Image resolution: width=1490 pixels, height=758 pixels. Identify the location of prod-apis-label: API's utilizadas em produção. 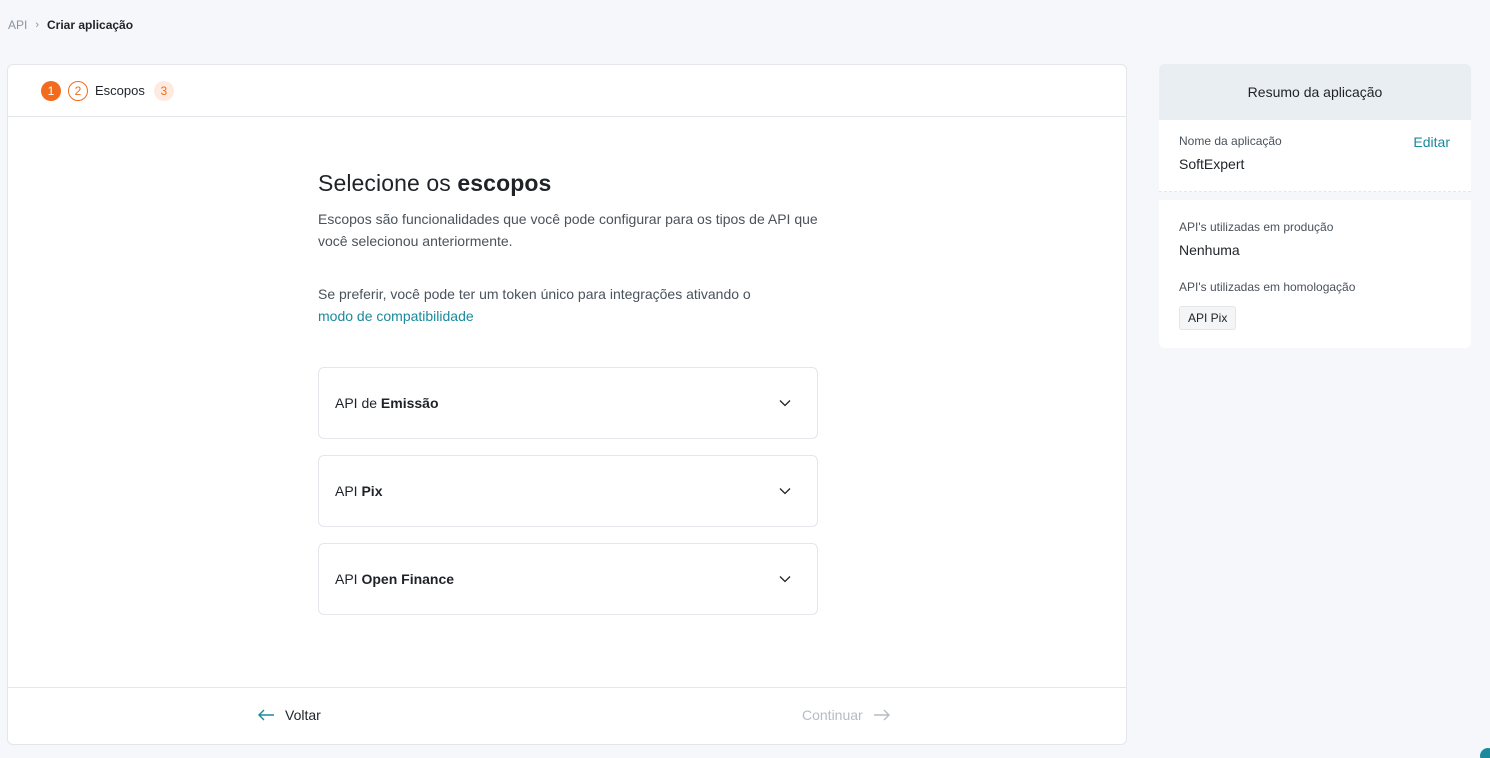
(1256, 227).